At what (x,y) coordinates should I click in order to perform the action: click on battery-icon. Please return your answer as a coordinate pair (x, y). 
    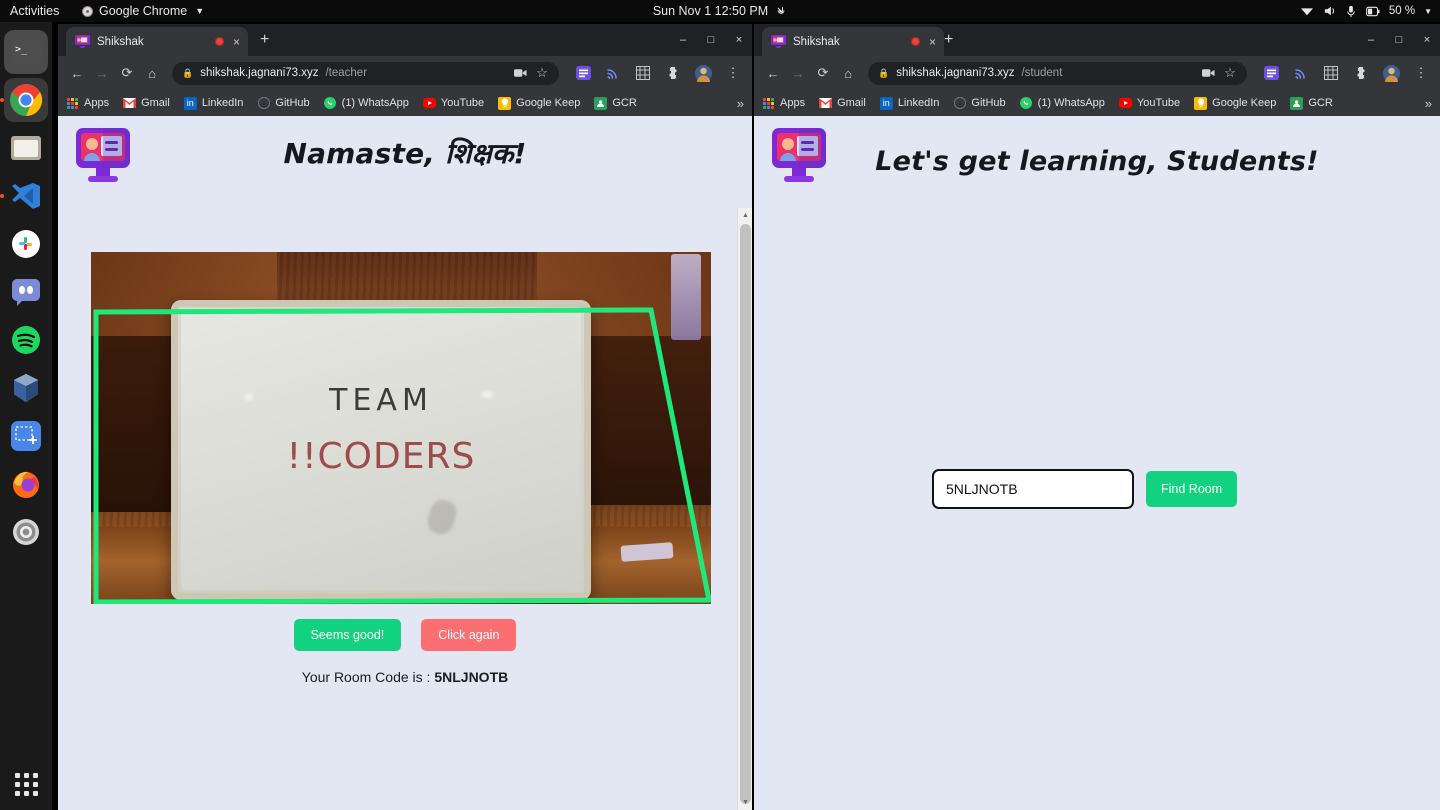
    Looking at the image, I should click on (1372, 11).